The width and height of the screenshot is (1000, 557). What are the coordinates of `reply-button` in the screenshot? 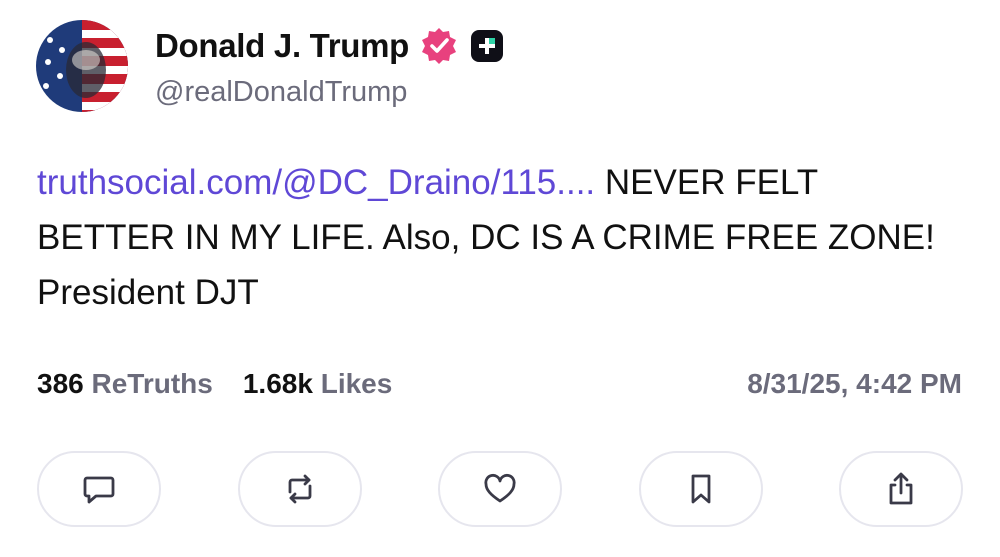 It's located at (99, 489).